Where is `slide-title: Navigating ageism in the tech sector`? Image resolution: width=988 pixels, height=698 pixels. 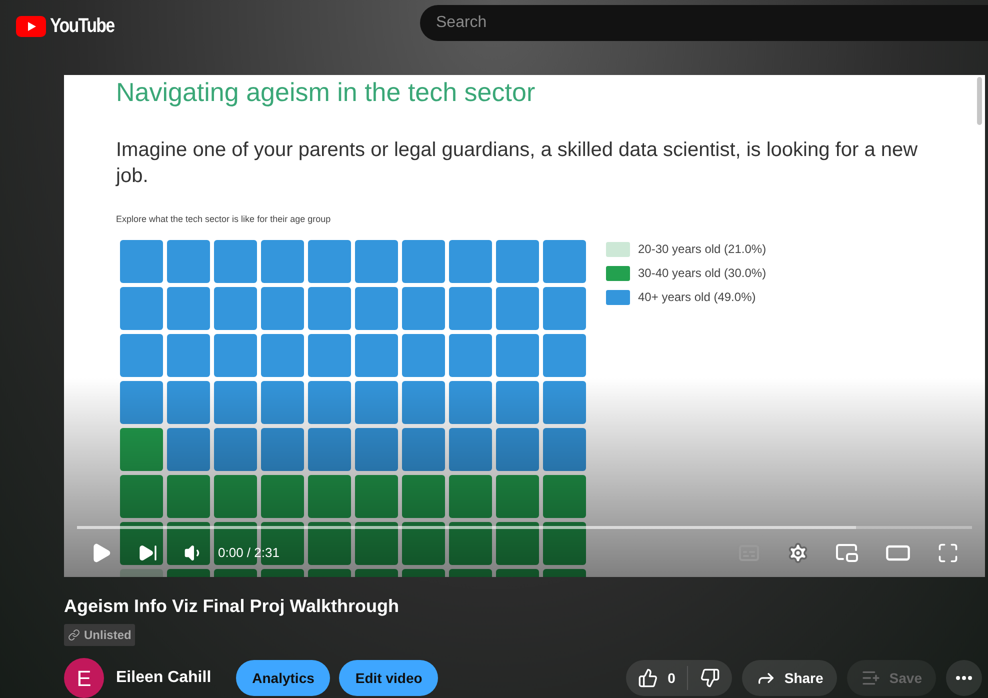 slide-title: Navigating ageism in the tech sector is located at coordinates (326, 91).